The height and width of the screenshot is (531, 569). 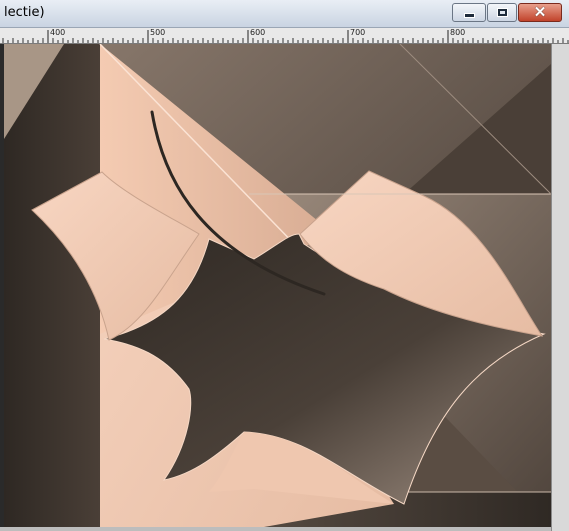 I want to click on minimize-icon, so click(x=469, y=15).